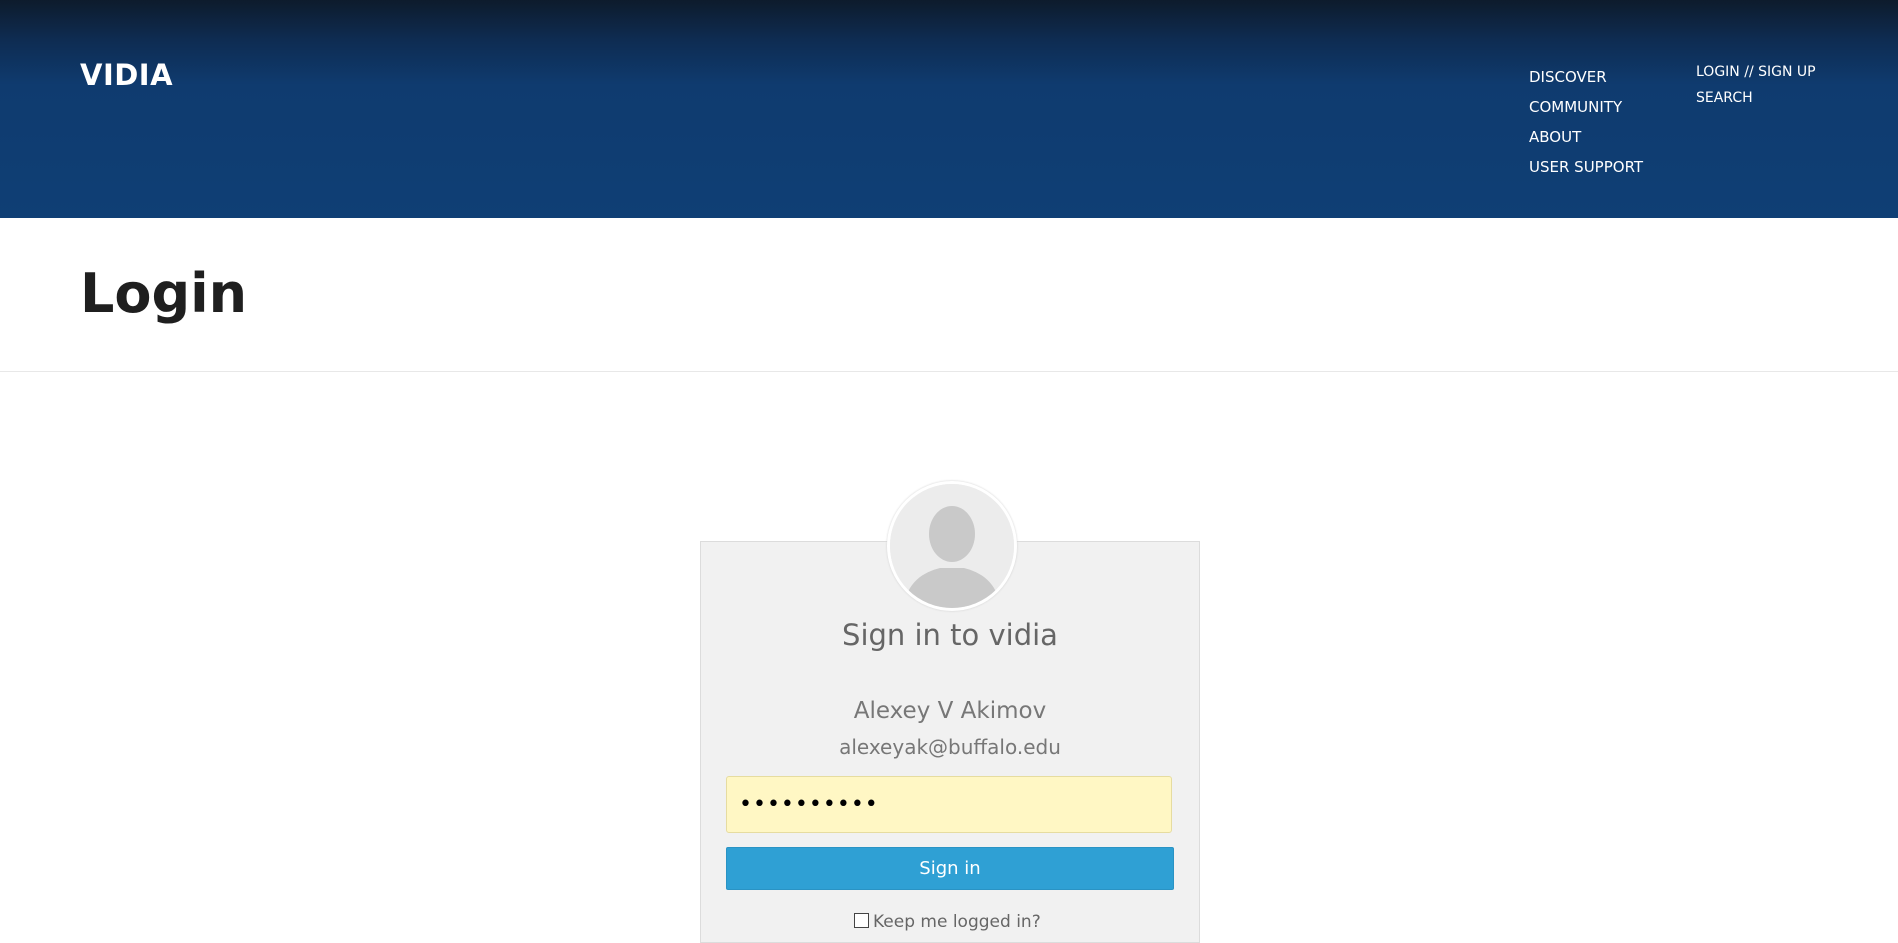 This screenshot has height=943, width=1898. I want to click on main-nav: DISCOVER COMMUNITY ABOUT USER SUPPORT, so click(1586, 122).